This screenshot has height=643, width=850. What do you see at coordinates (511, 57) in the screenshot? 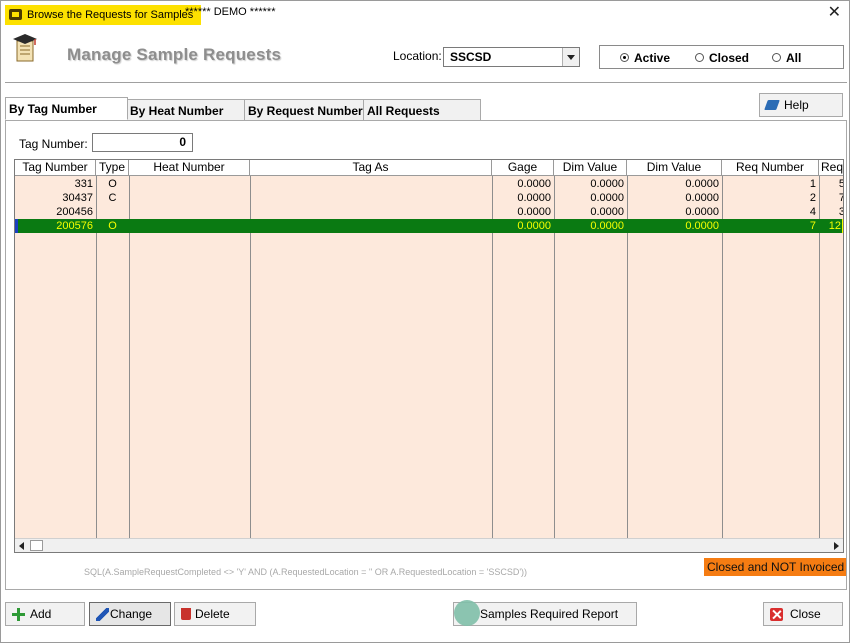
I see `location-select: SSCSD` at bounding box center [511, 57].